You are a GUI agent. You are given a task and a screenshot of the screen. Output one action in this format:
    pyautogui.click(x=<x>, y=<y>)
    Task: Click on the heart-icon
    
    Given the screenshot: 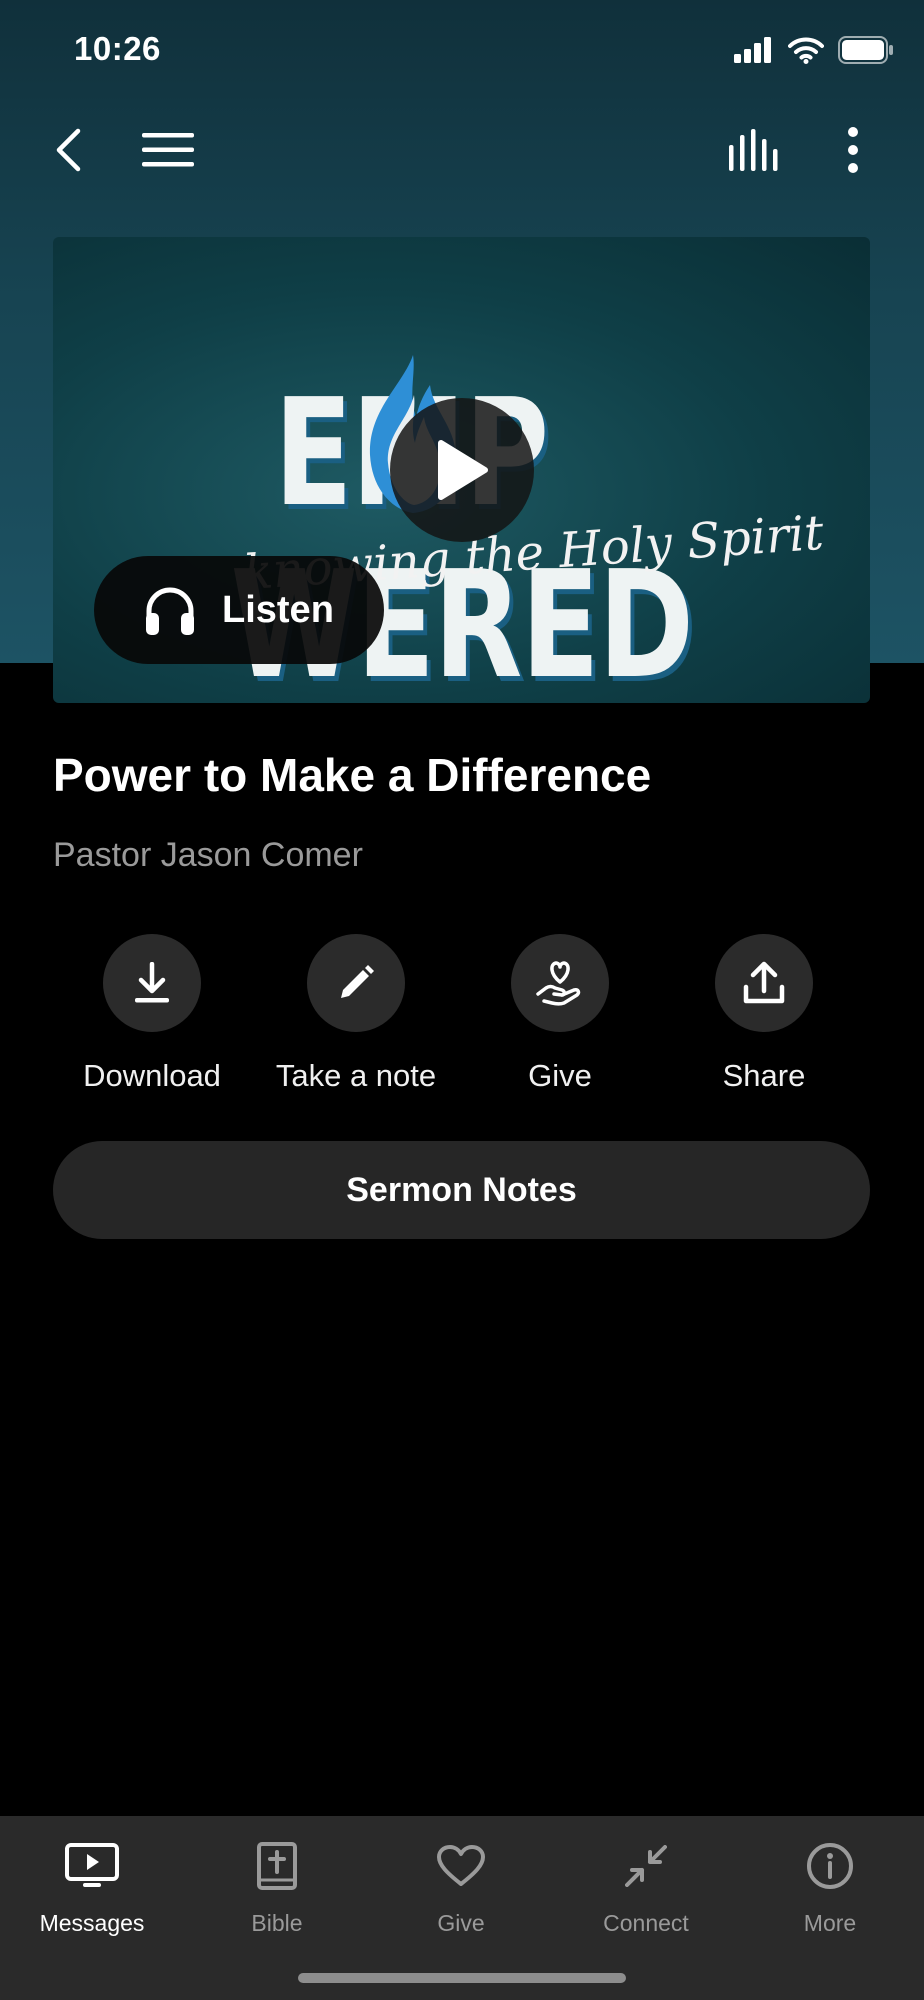 What is the action you would take?
    pyautogui.click(x=461, y=1865)
    